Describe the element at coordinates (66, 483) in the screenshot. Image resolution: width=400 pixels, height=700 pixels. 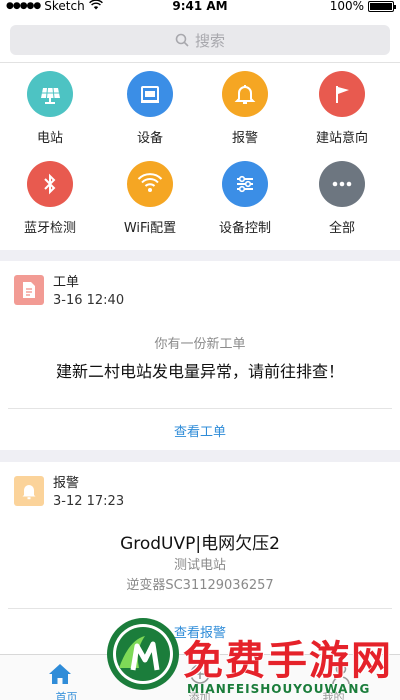
I see `card-title: 报警` at that location.